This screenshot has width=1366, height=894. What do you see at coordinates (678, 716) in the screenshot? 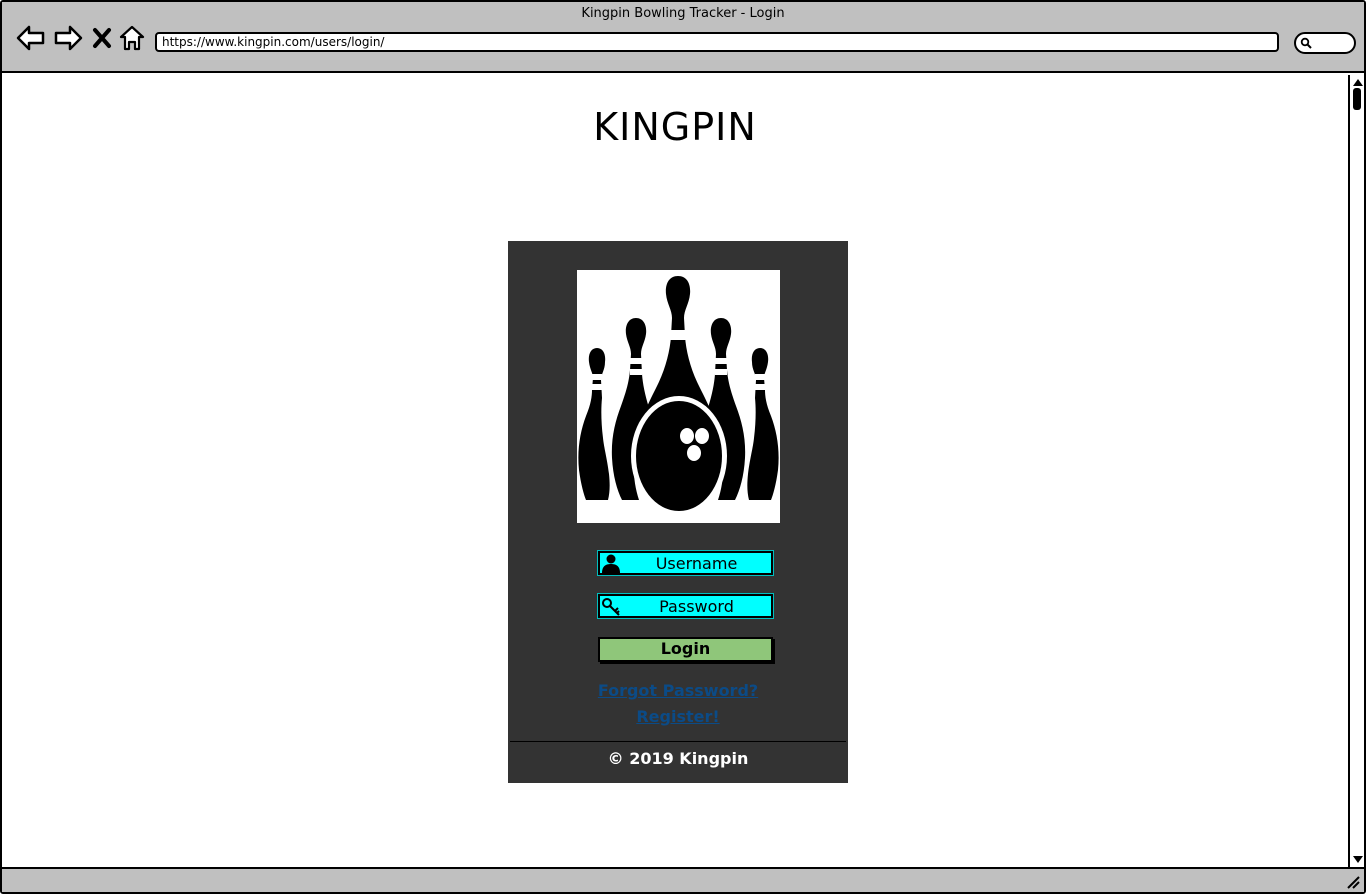
I see `register-link: Register!` at bounding box center [678, 716].